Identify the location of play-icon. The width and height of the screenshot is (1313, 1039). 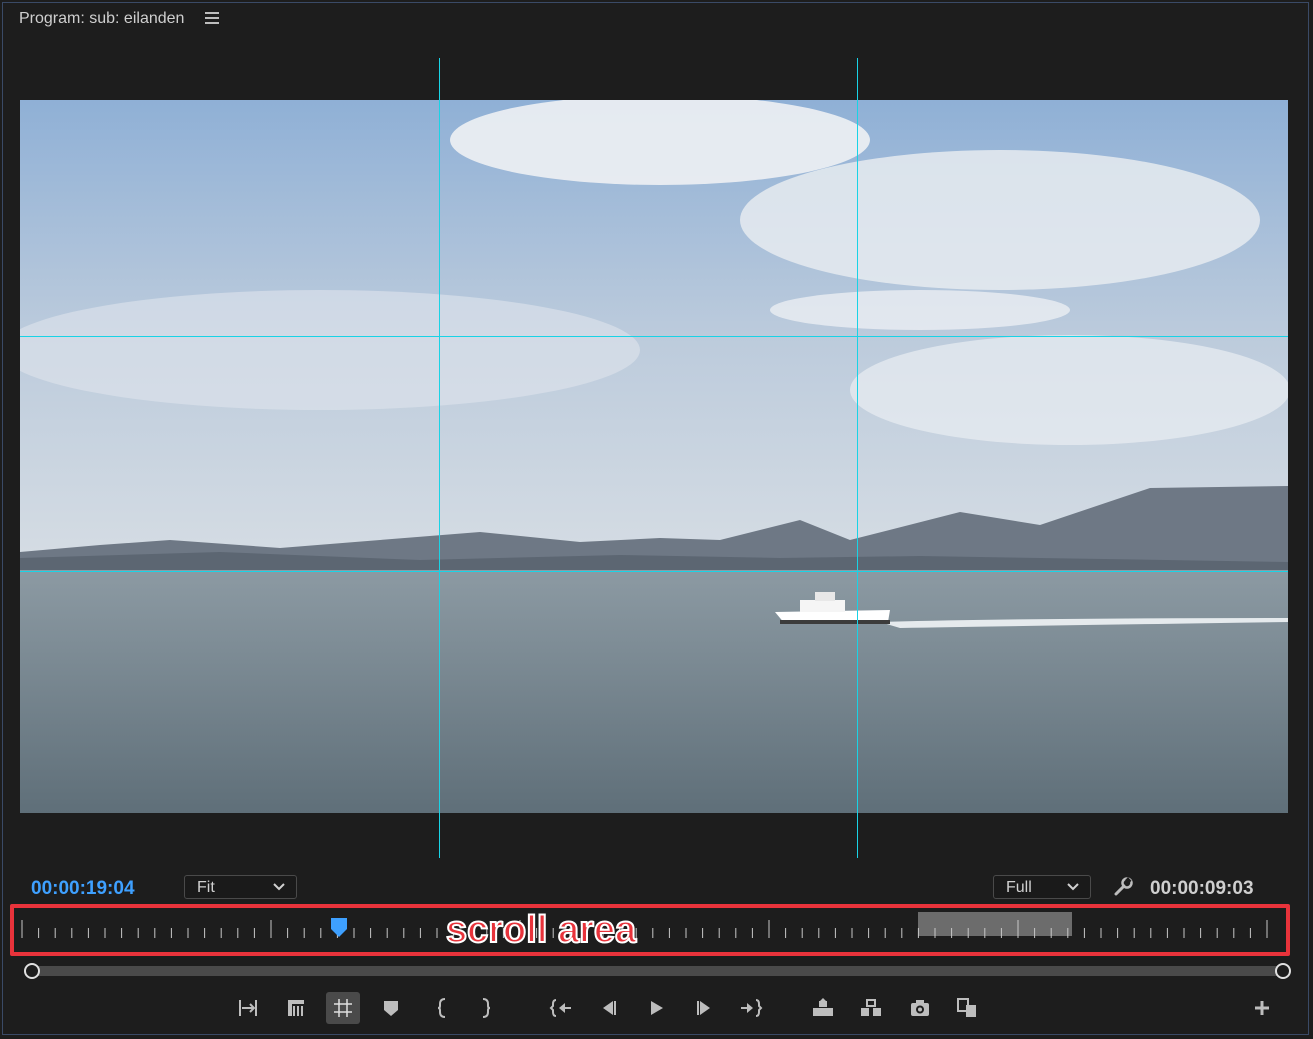
(657, 1008).